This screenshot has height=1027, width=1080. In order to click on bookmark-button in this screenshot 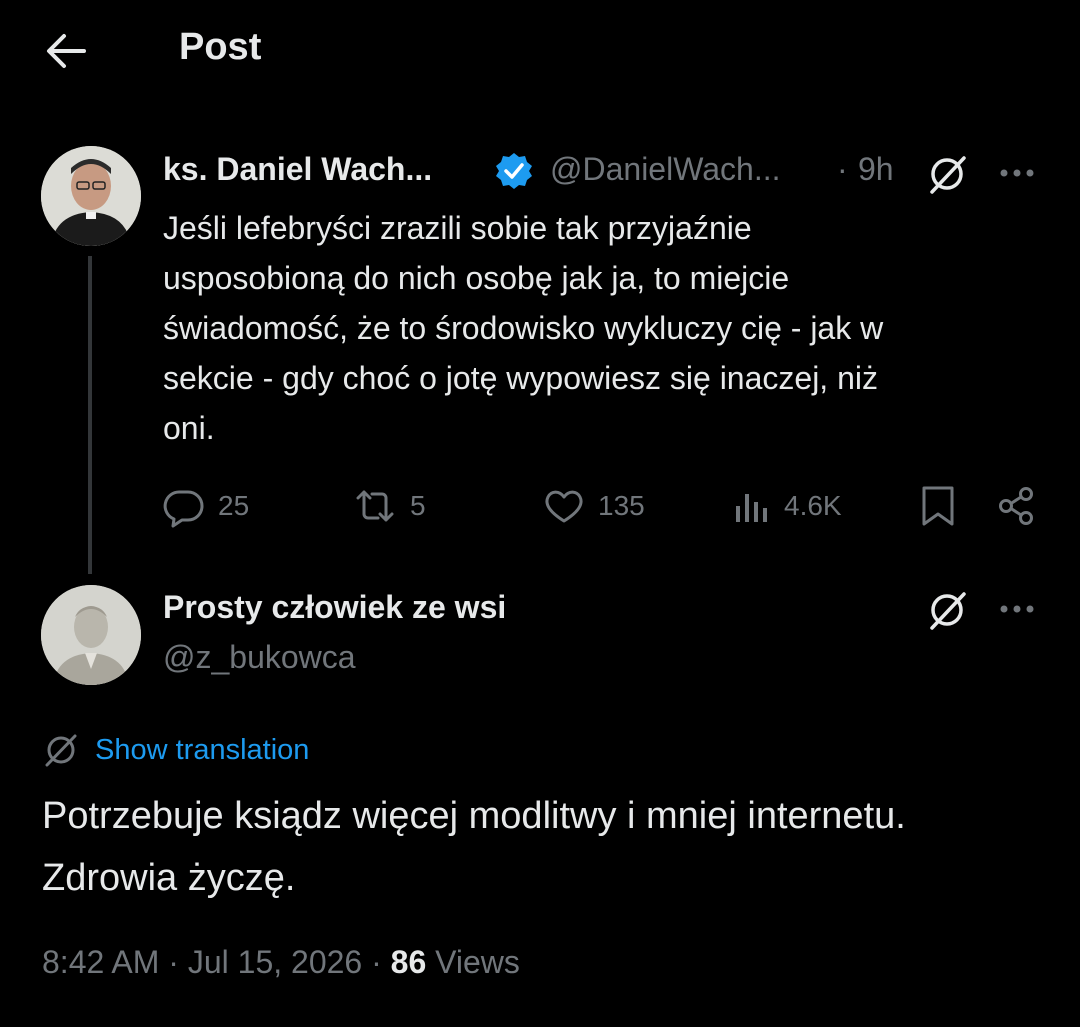, I will do `click(938, 506)`.